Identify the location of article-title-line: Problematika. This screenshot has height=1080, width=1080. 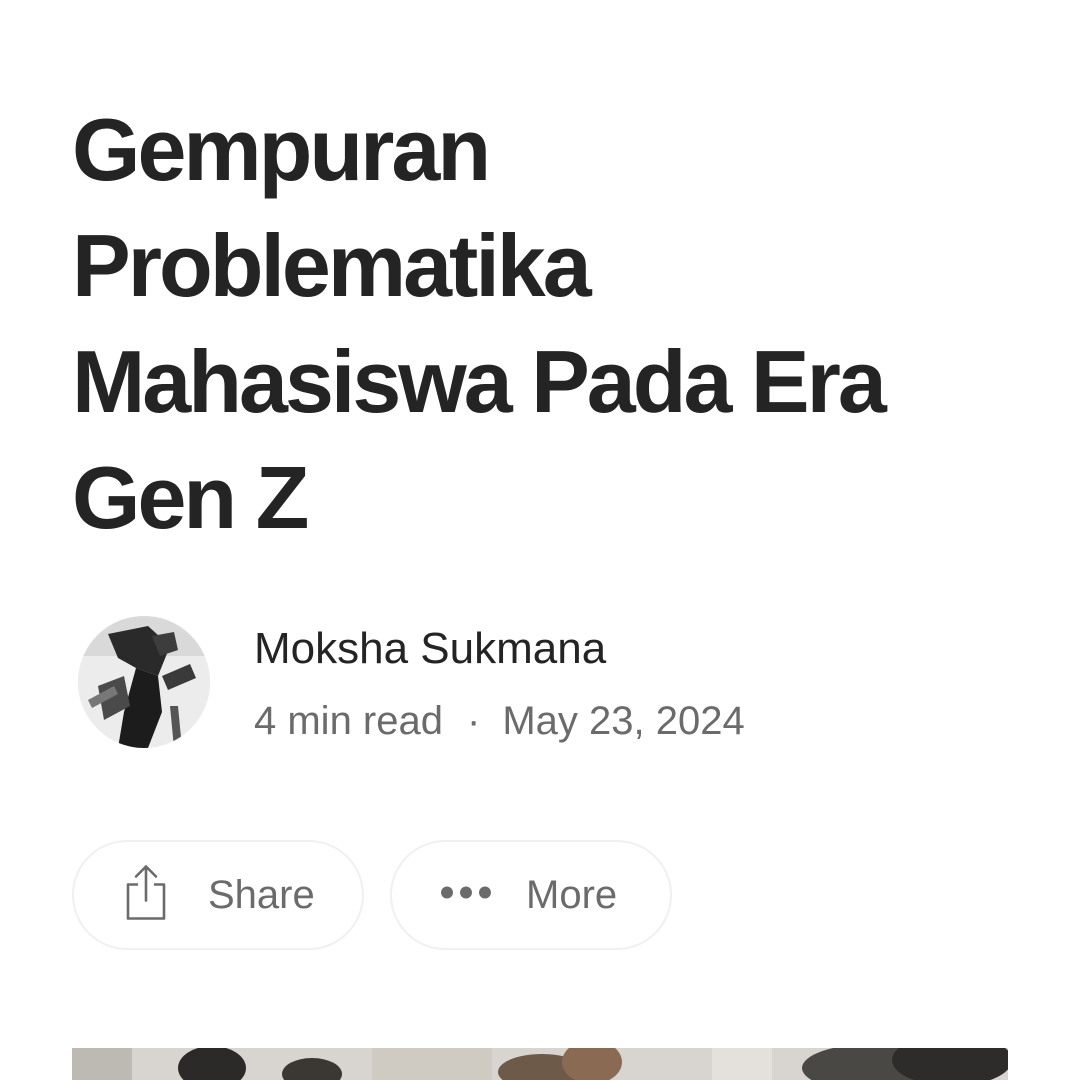
(332, 265).